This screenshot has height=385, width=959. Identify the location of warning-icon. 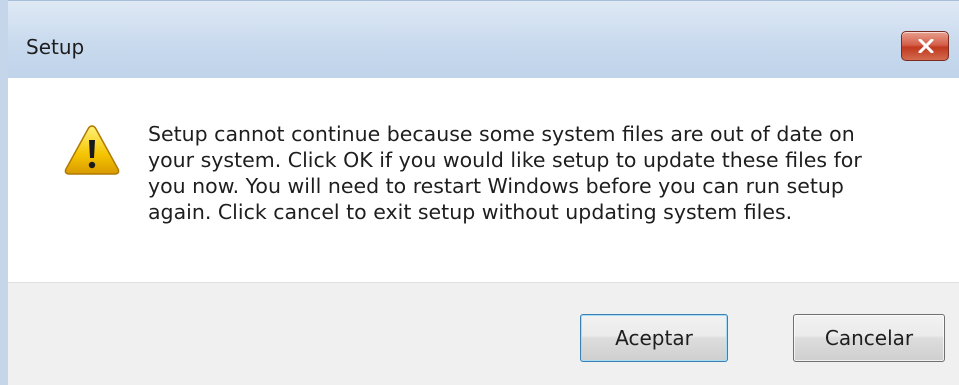
(92, 150).